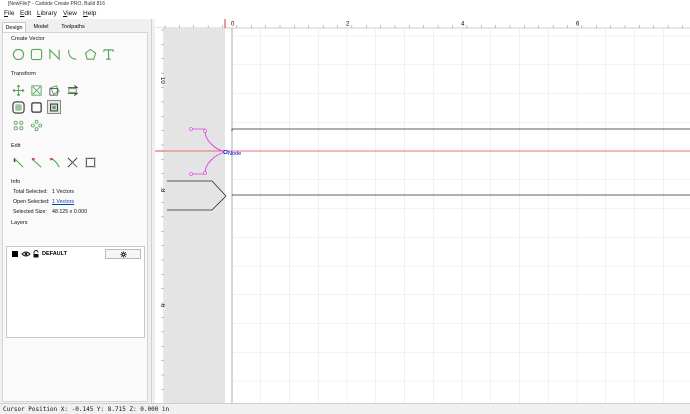 Image resolution: width=690 pixels, height=414 pixels. I want to click on layers-list: DEFAULT, so click(75, 292).